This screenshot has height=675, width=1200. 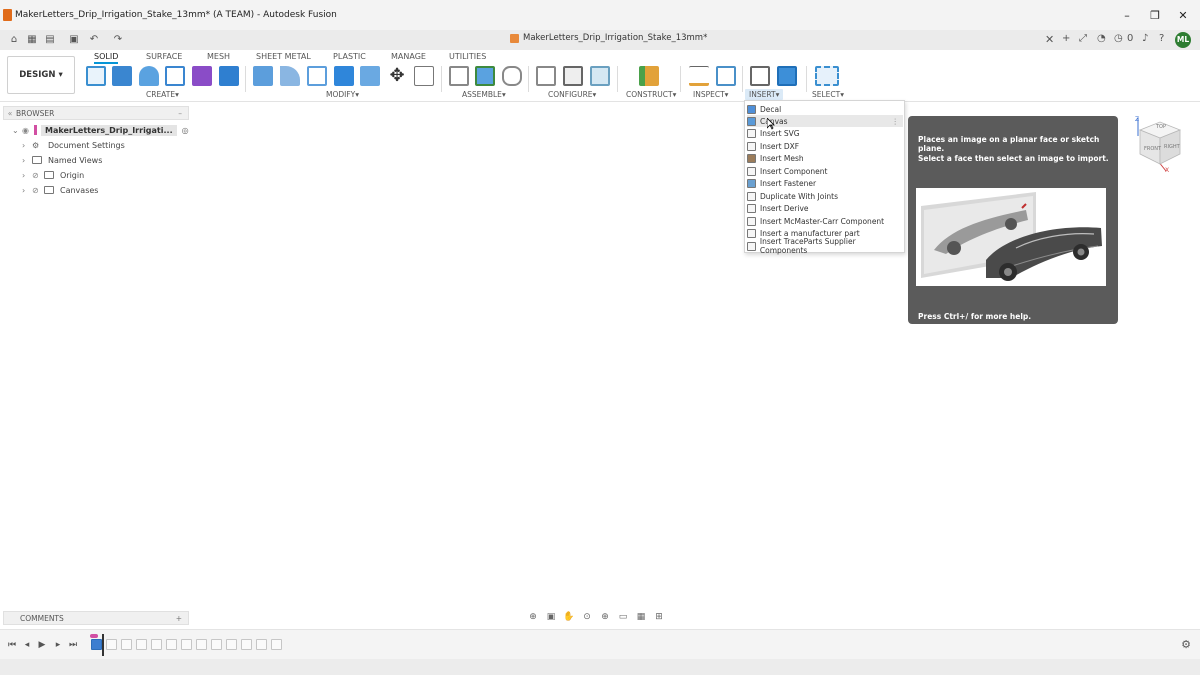 I want to click on browser-item-origin: › ⊘ Origin, so click(x=53, y=175).